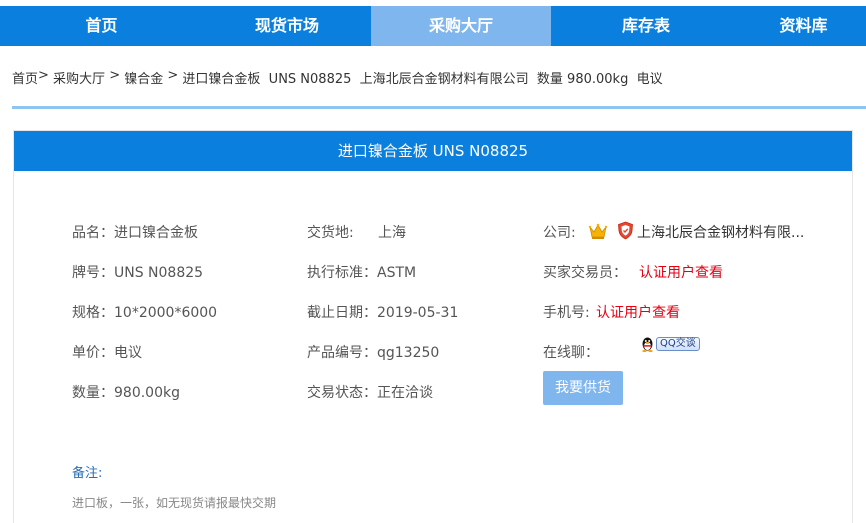 This screenshot has height=523, width=866. I want to click on product-name: 品名：进口镍合金板, so click(135, 233).